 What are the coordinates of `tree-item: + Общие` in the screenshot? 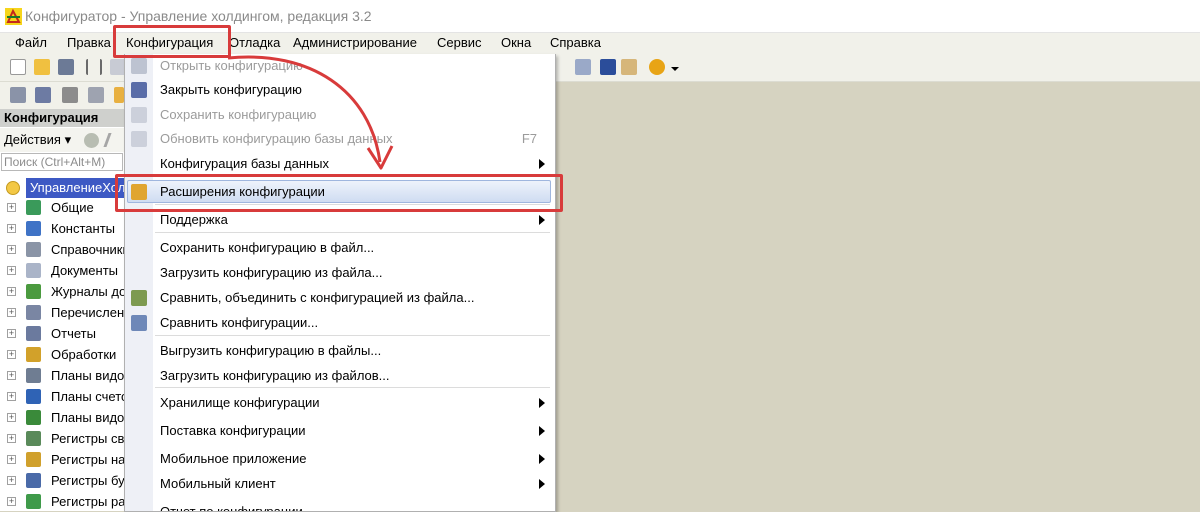 It's located at (62, 208).